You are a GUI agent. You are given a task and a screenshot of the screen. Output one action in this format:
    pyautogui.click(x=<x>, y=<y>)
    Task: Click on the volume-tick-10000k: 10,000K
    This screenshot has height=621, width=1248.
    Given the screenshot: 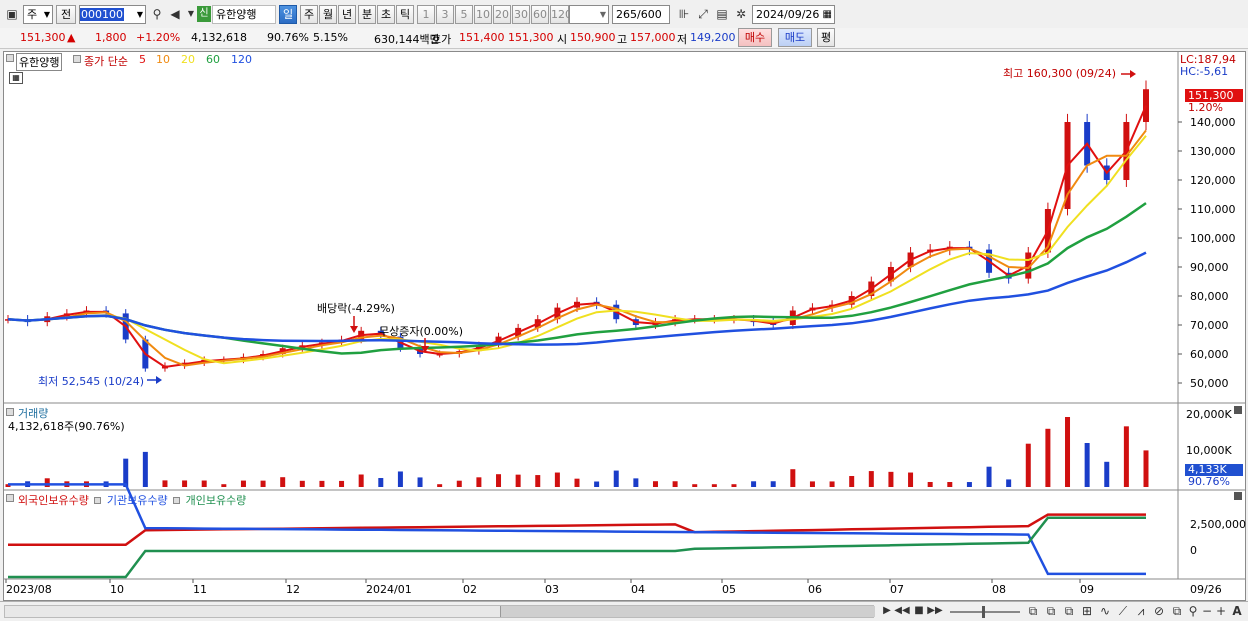 What is the action you would take?
    pyautogui.click(x=1209, y=450)
    